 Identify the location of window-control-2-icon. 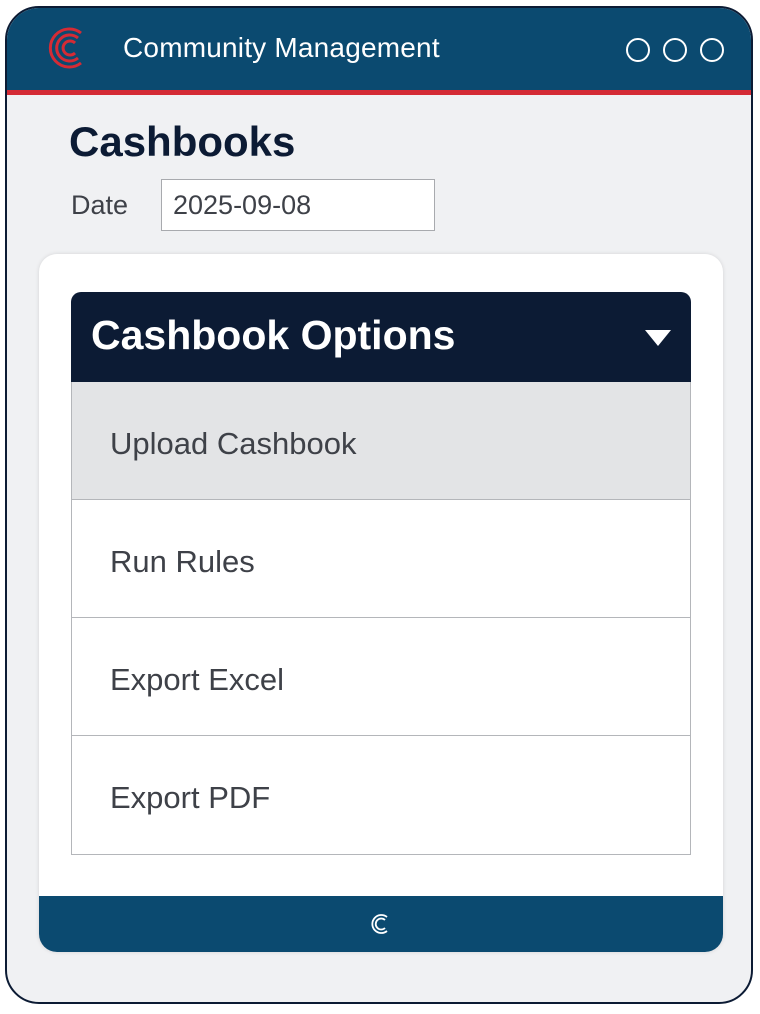
(675, 50).